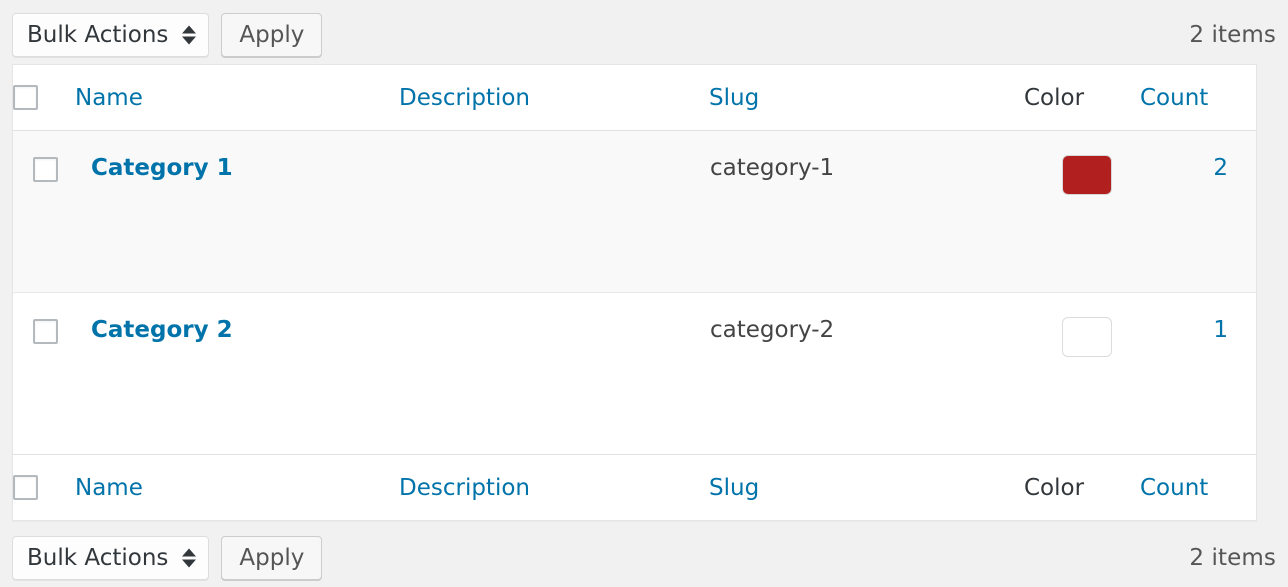 The image size is (1288, 587). What do you see at coordinates (464, 488) in the screenshot?
I see `sort-link-description-footer: Description` at bounding box center [464, 488].